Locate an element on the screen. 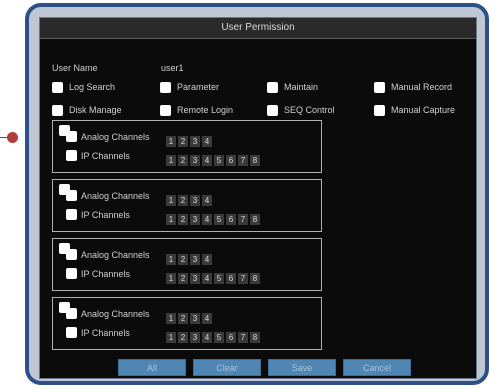 This screenshot has width=497, height=390. analog-channel-buttons: 1 2 3 4 is located at coordinates (189, 259).